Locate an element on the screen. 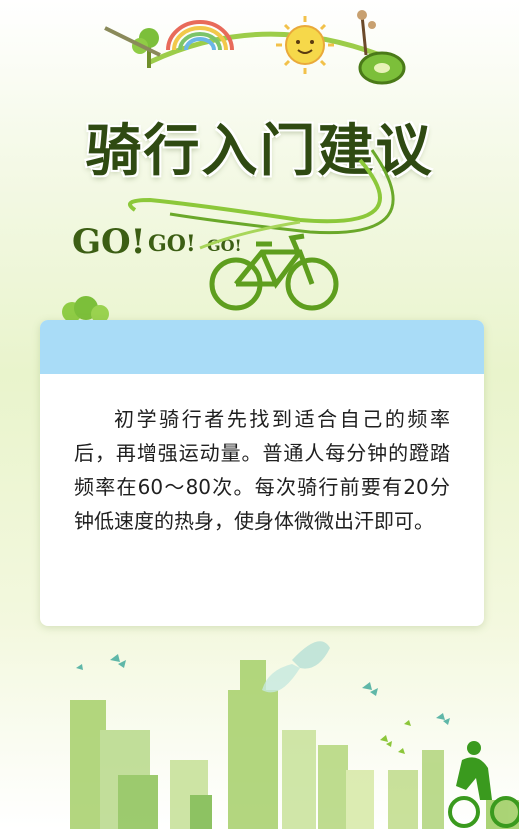  bicycle-icon is located at coordinates (274, 272).